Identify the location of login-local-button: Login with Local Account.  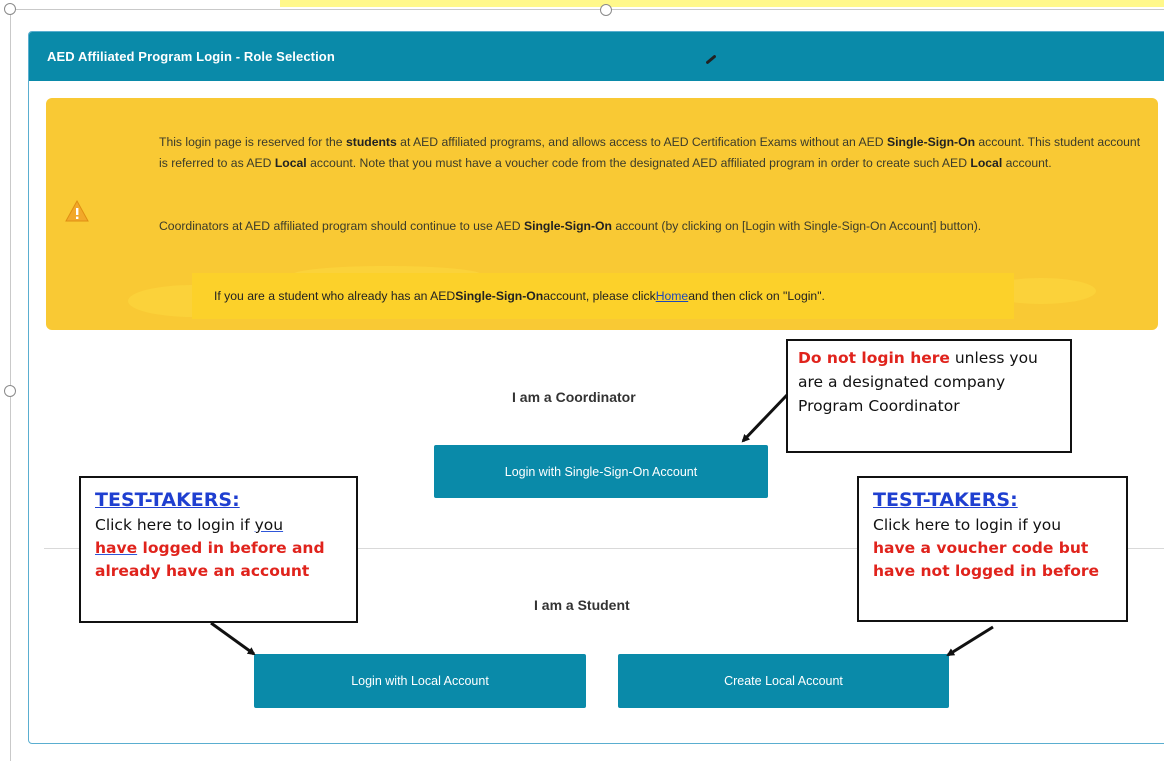
(420, 681).